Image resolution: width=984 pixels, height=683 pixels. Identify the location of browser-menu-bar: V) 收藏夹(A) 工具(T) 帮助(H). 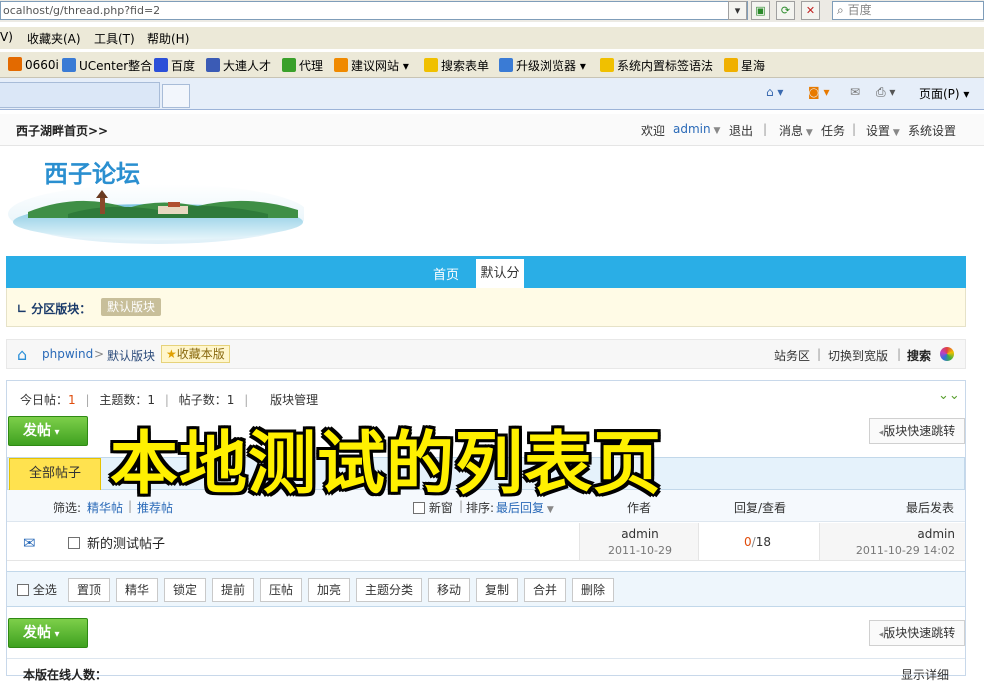
(492, 38).